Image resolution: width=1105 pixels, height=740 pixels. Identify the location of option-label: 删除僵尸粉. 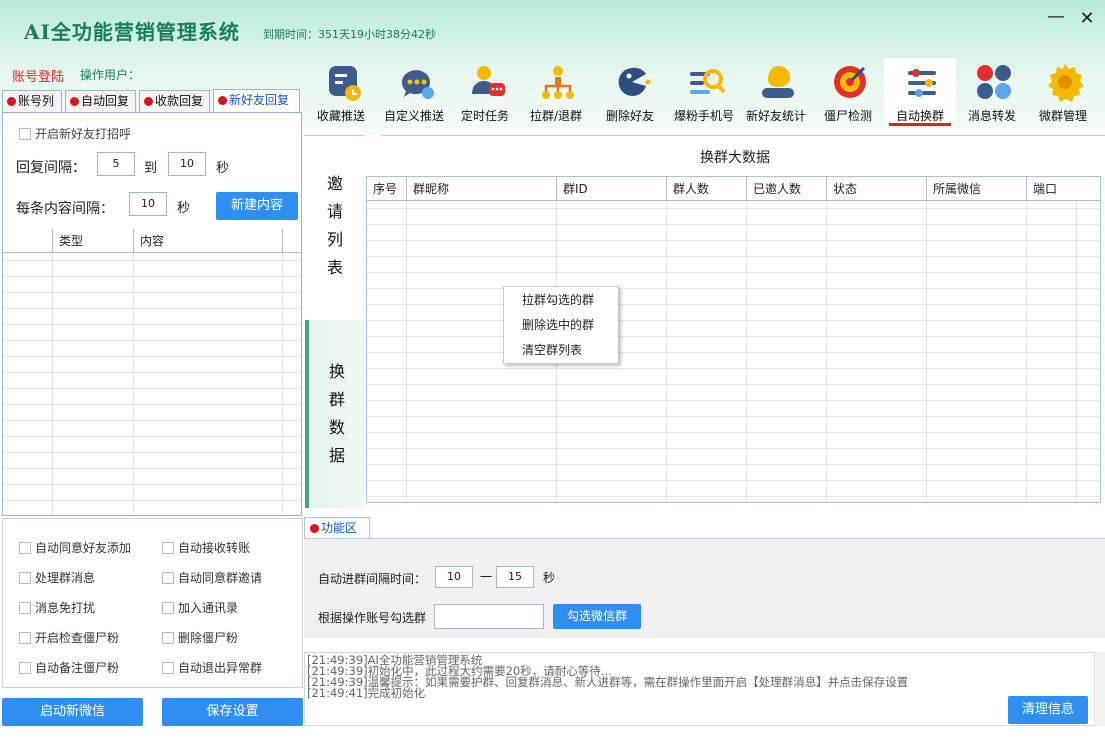
(208, 638).